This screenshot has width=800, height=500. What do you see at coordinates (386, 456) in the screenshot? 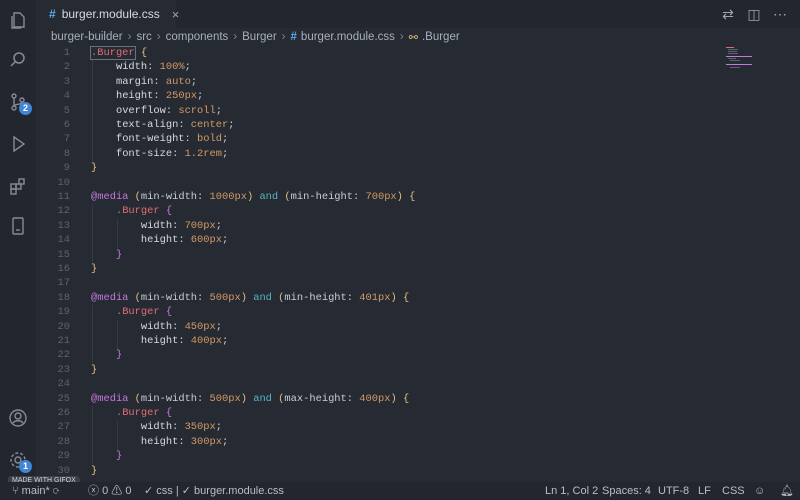
I see `code-line: 29 }` at bounding box center [386, 456].